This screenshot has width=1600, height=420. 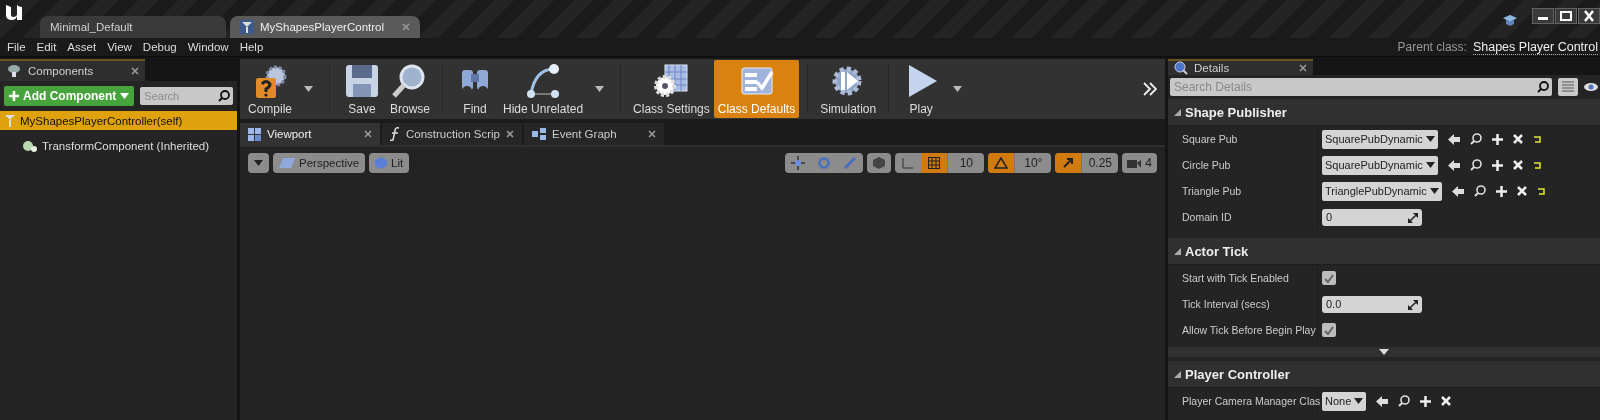 What do you see at coordinates (362, 89) in the screenshot?
I see `toolbar-button: Save` at bounding box center [362, 89].